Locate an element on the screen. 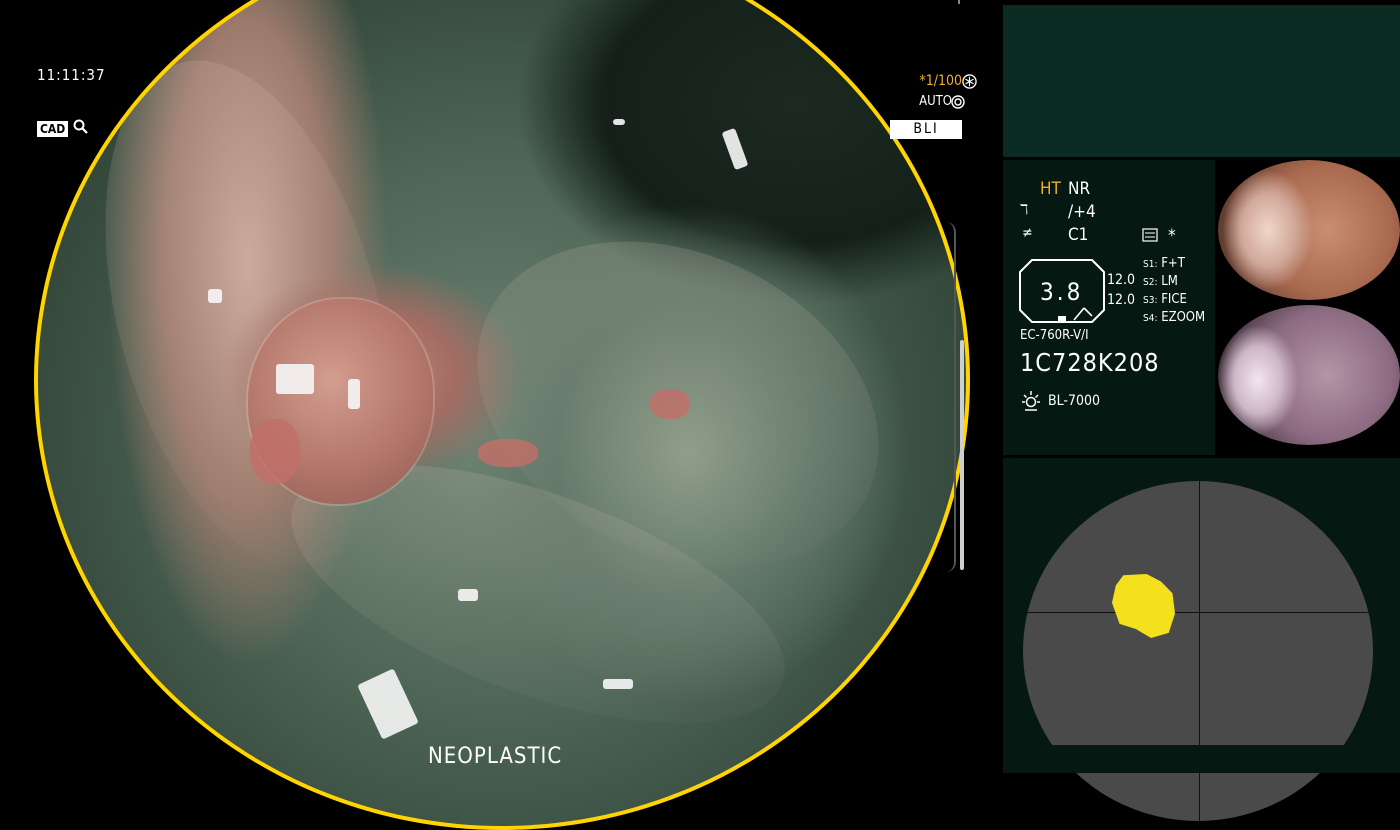  switch-3-value: FICE is located at coordinates (1174, 299).